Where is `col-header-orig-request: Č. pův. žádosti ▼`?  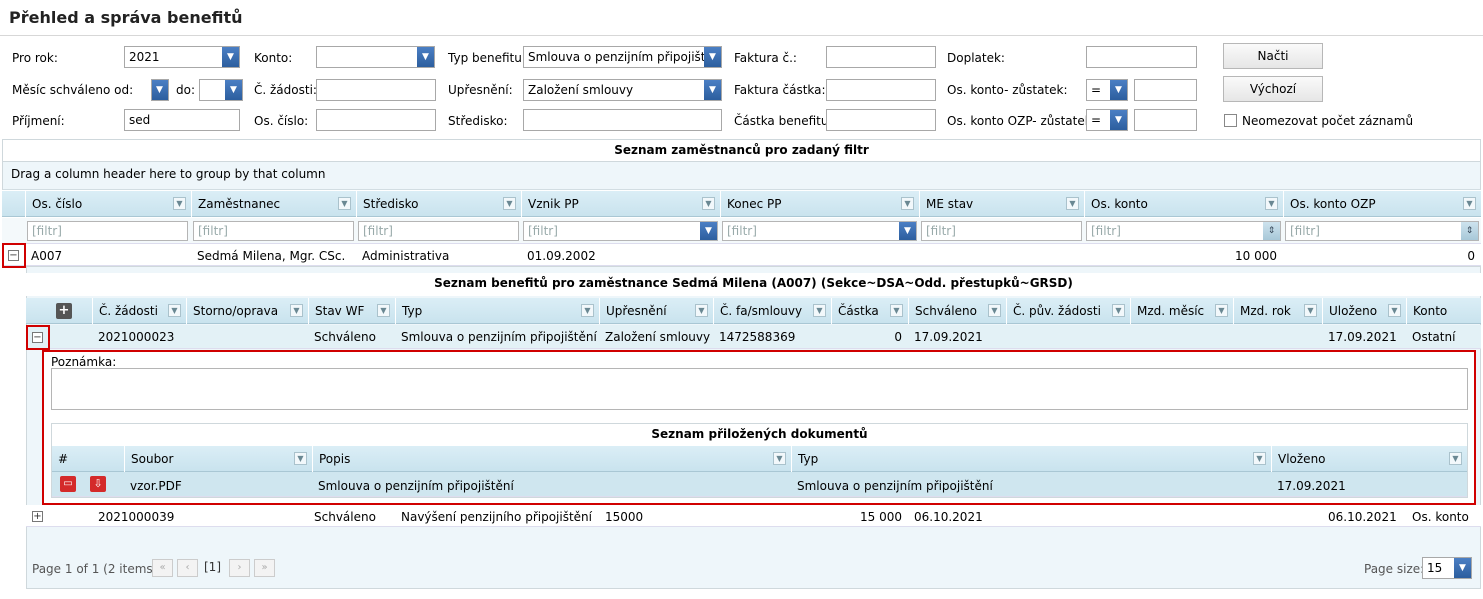
col-header-orig-request: Č. pův. žádosti ▼ is located at coordinates (1068, 311).